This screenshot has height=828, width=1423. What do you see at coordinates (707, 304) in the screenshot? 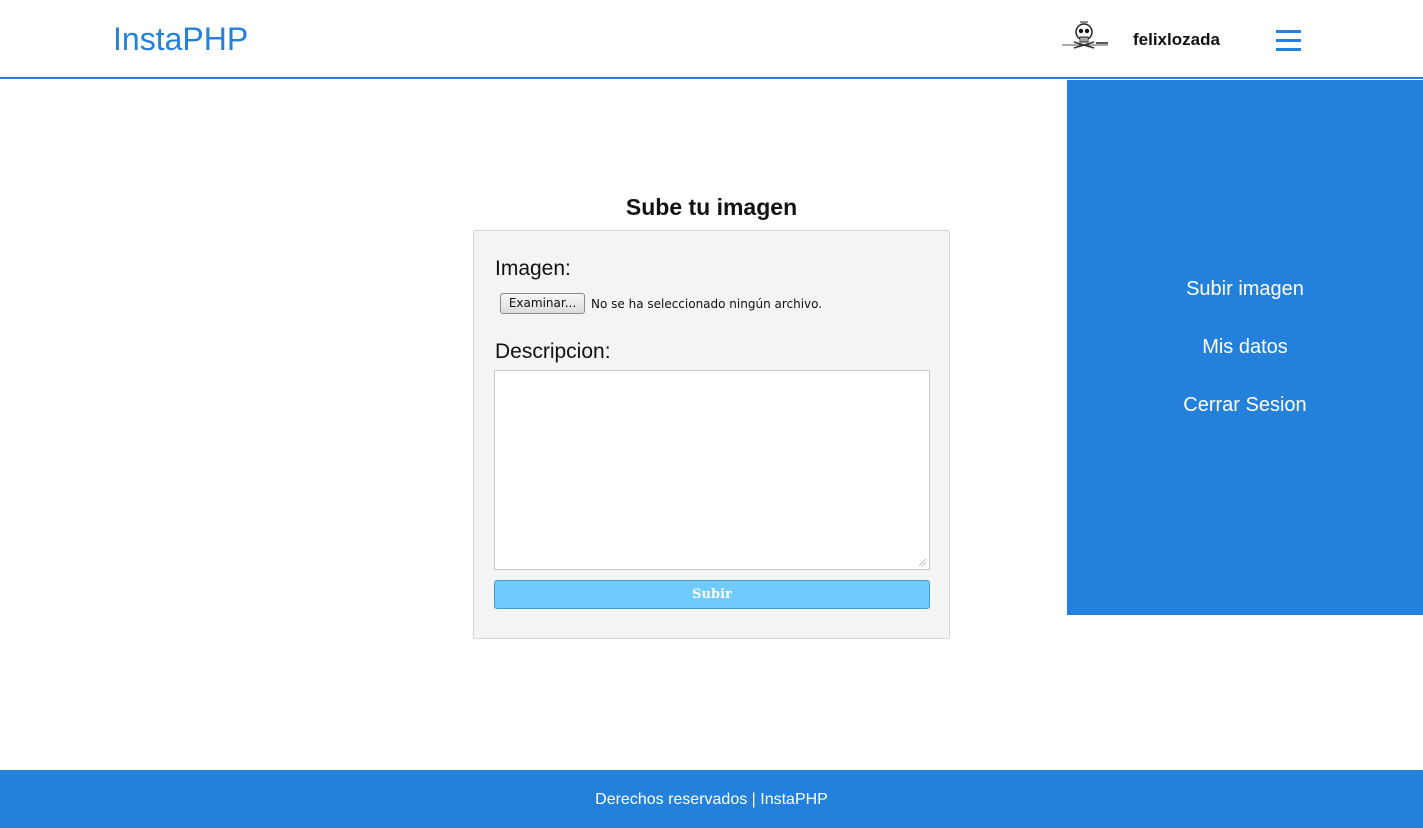
I see `file-status-text: No se ha seleccionado ningún archivo.` at bounding box center [707, 304].